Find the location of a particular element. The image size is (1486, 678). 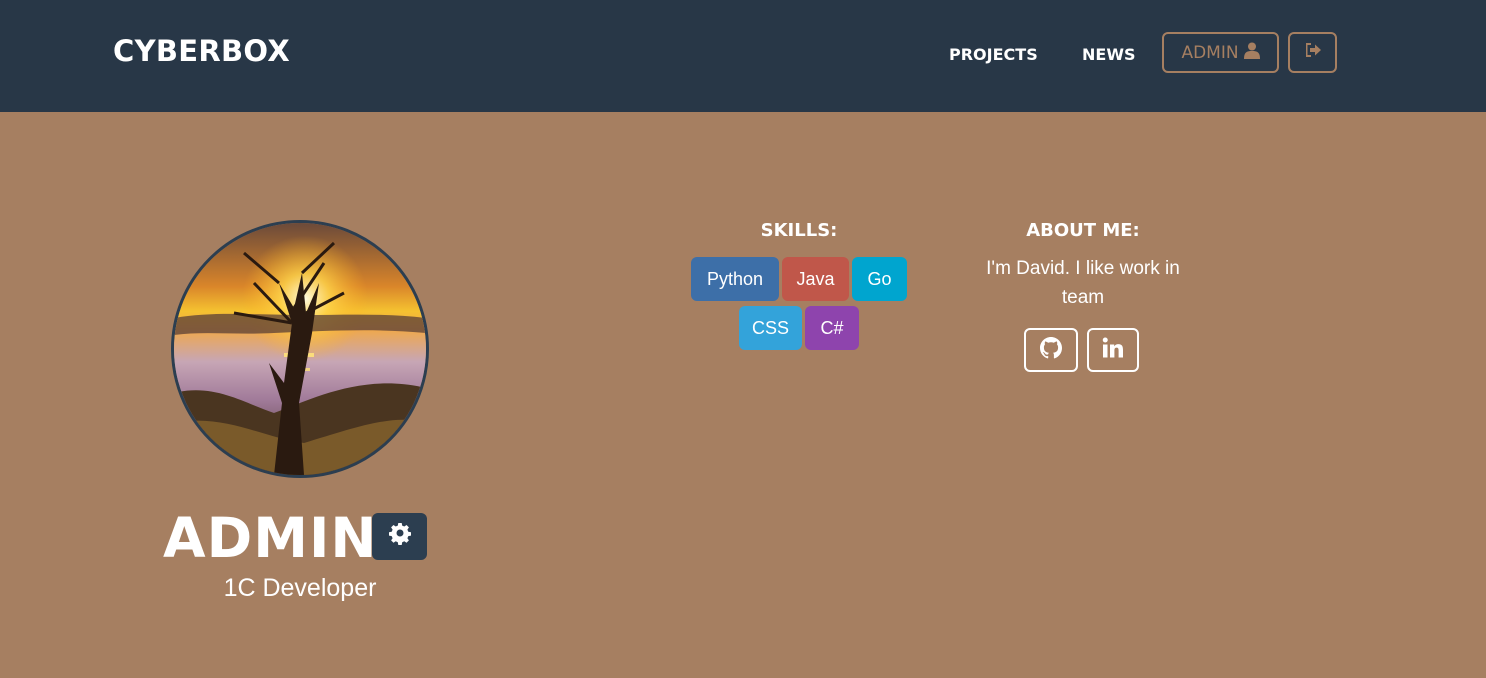

profile-name: ADMIN is located at coordinates (270, 538).